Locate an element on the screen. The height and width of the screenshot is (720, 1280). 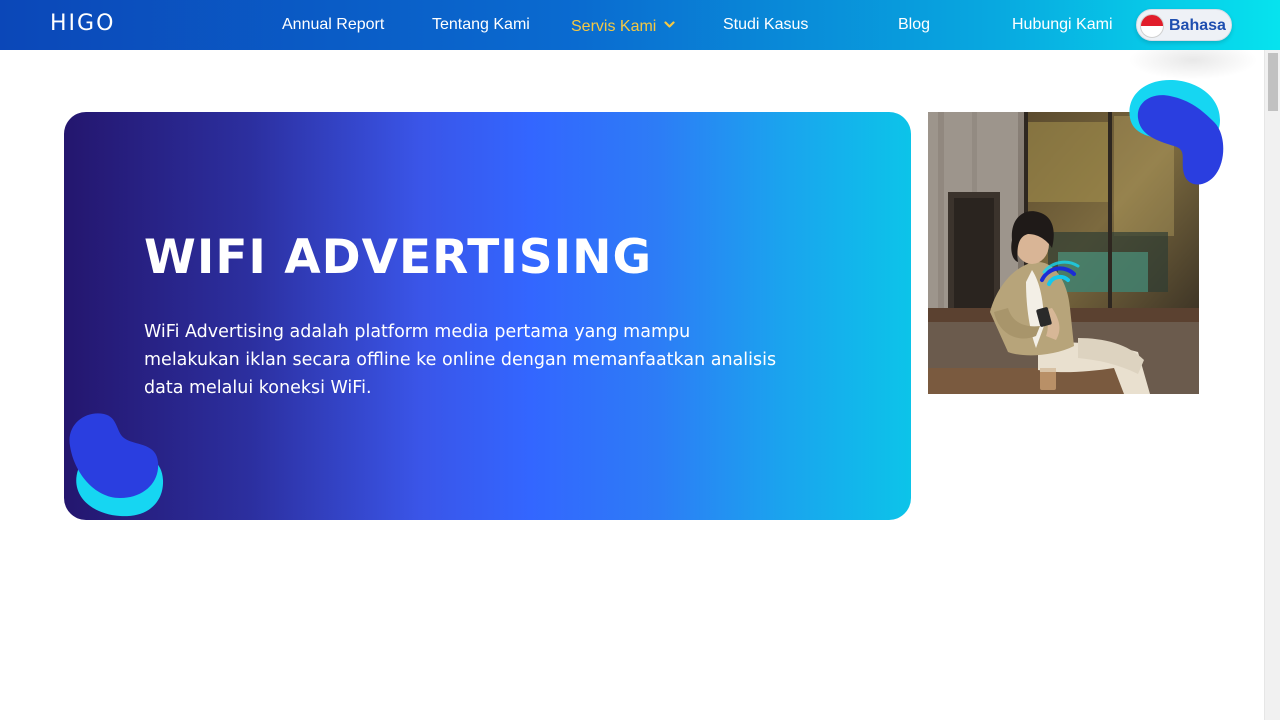
nav-tentang-kami: Tentang Kami is located at coordinates (481, 25).